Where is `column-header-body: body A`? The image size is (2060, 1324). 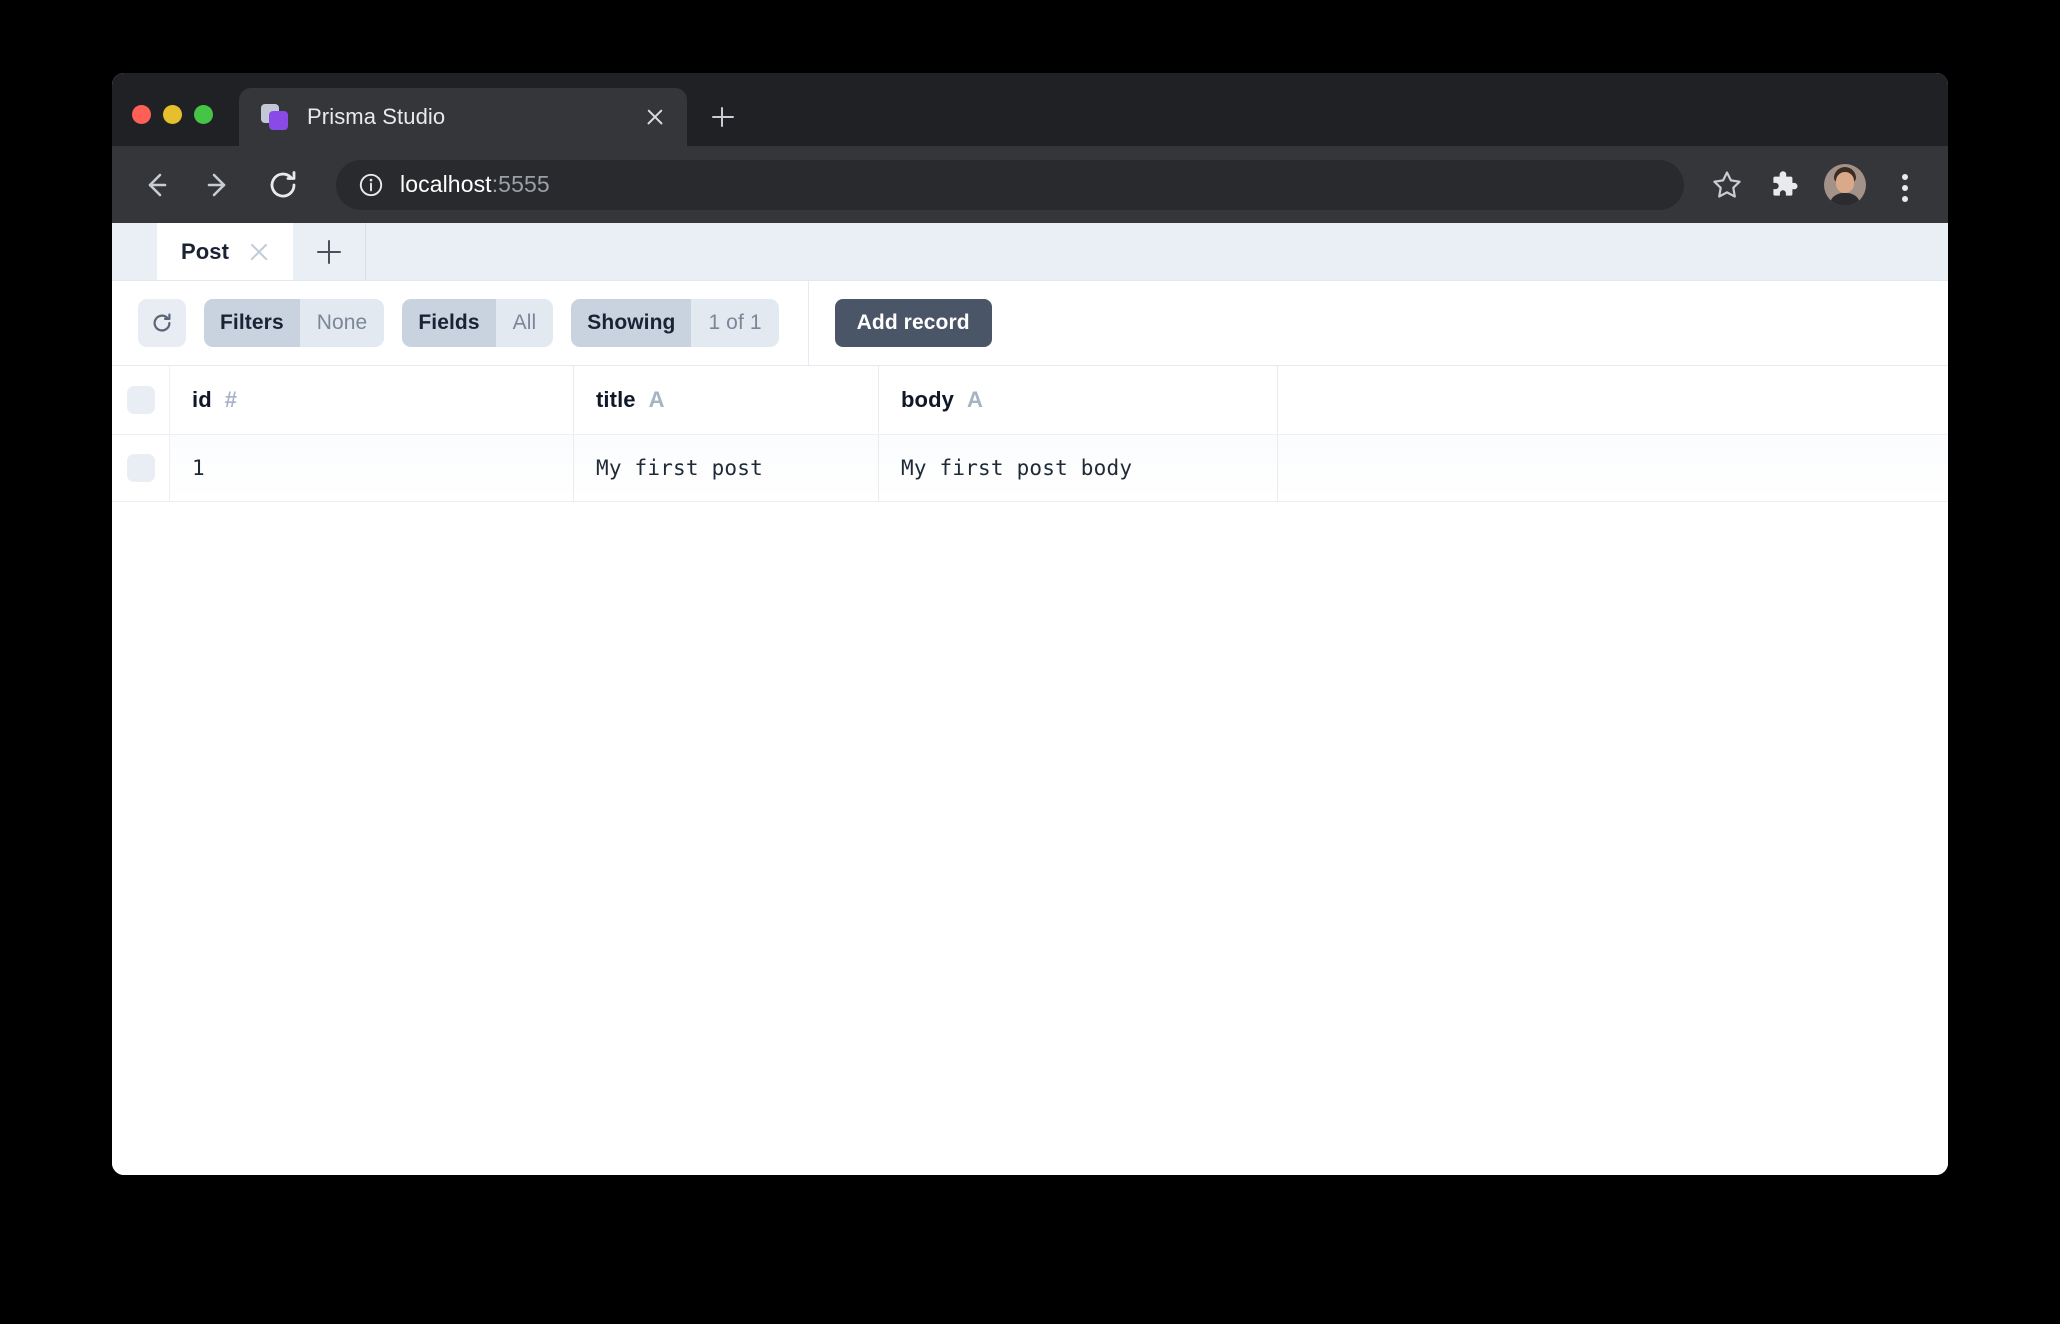
column-header-body: body A is located at coordinates (1078, 400).